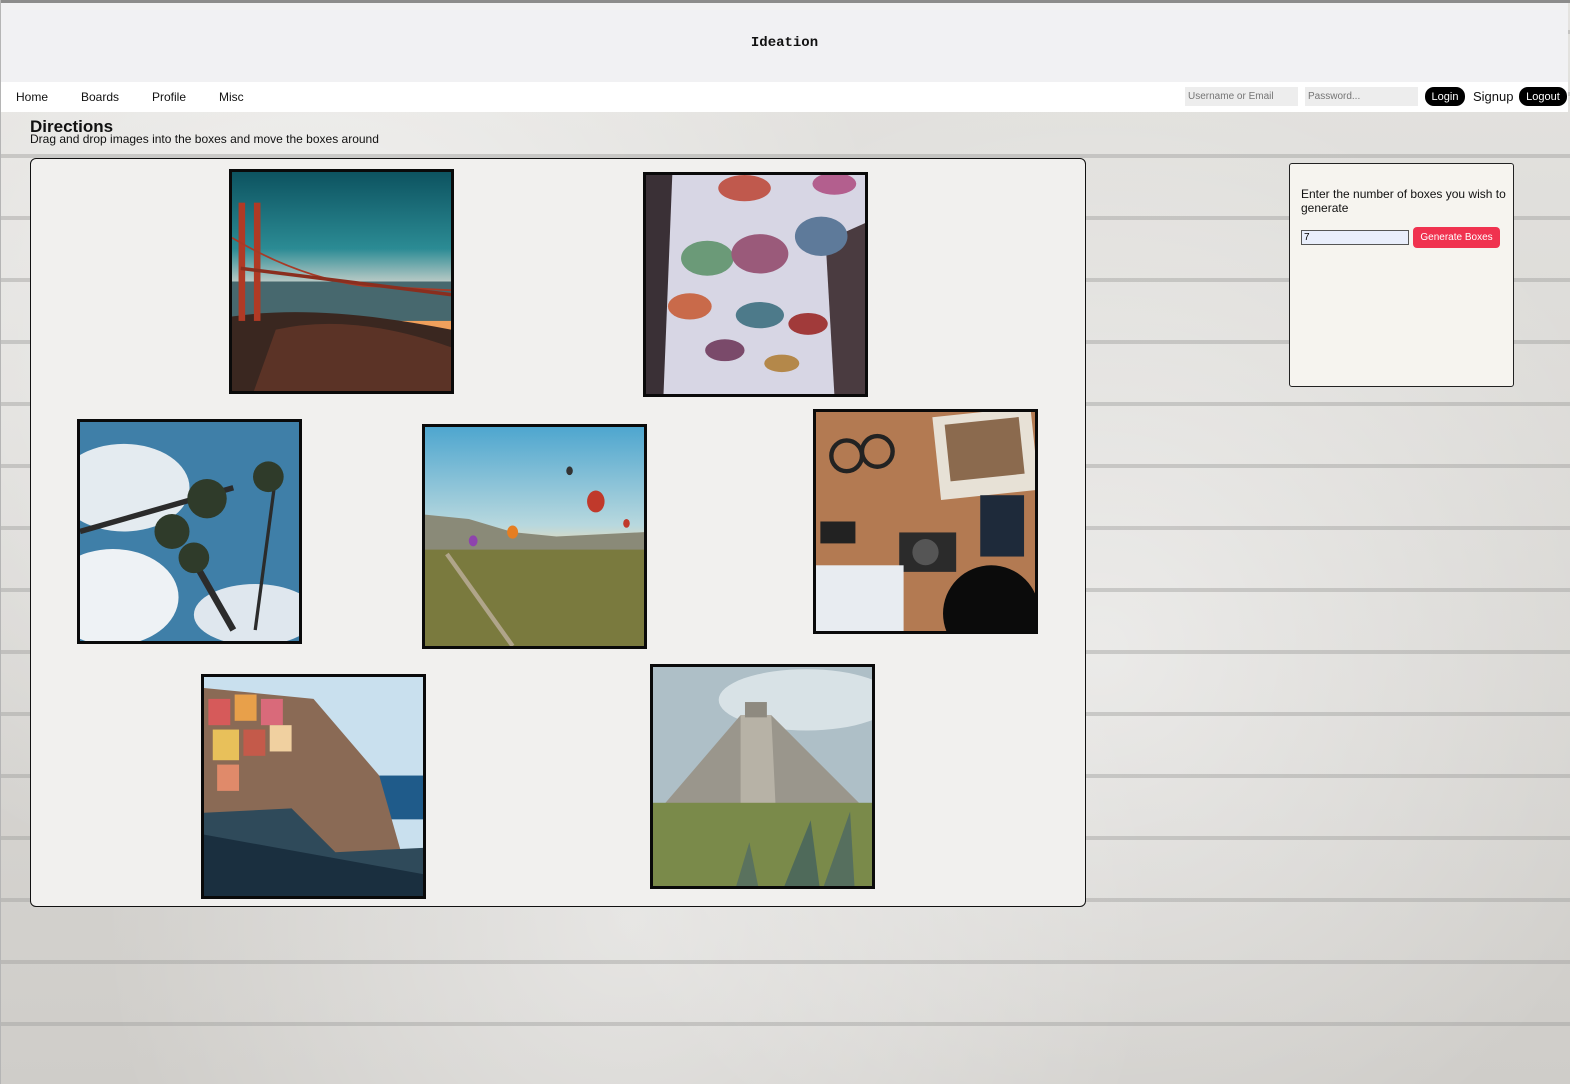 The image size is (1570, 1084). I want to click on cinque-terre-cliff-village-photo, so click(313, 786).